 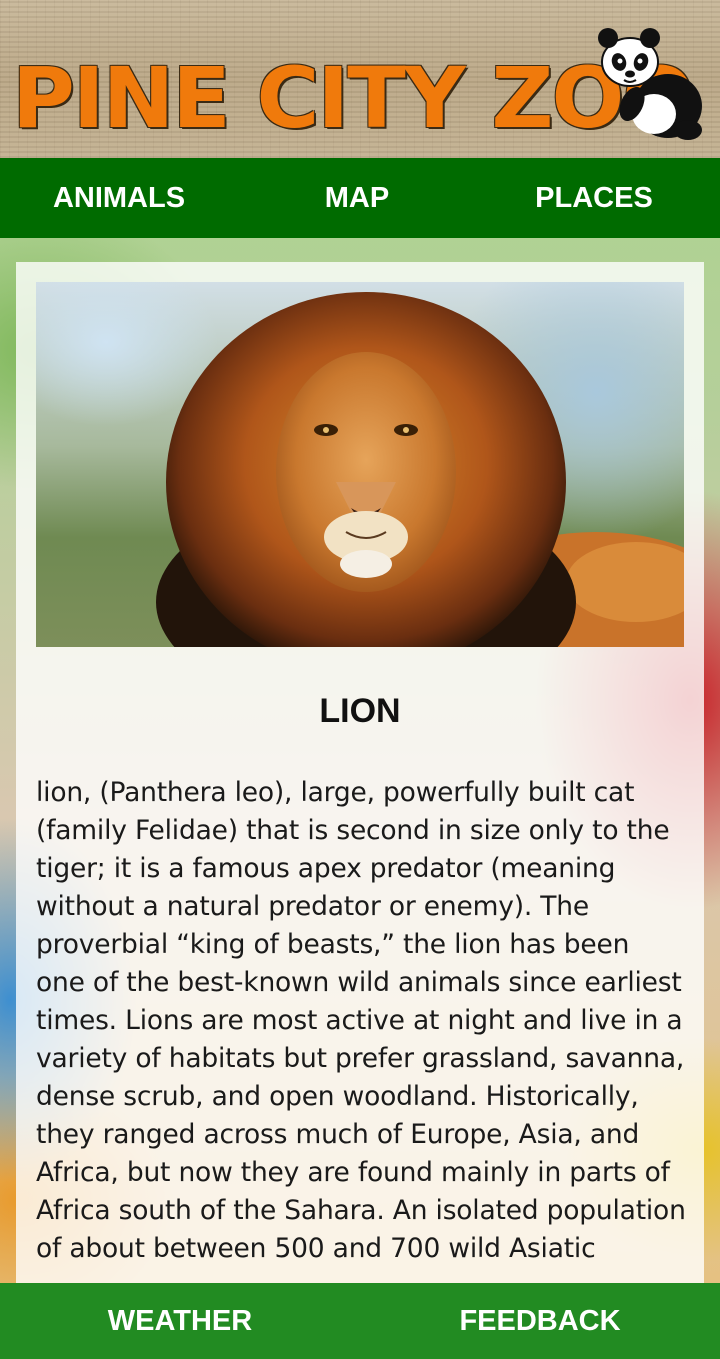 I want to click on animal-name-heading: LION, so click(x=360, y=711).